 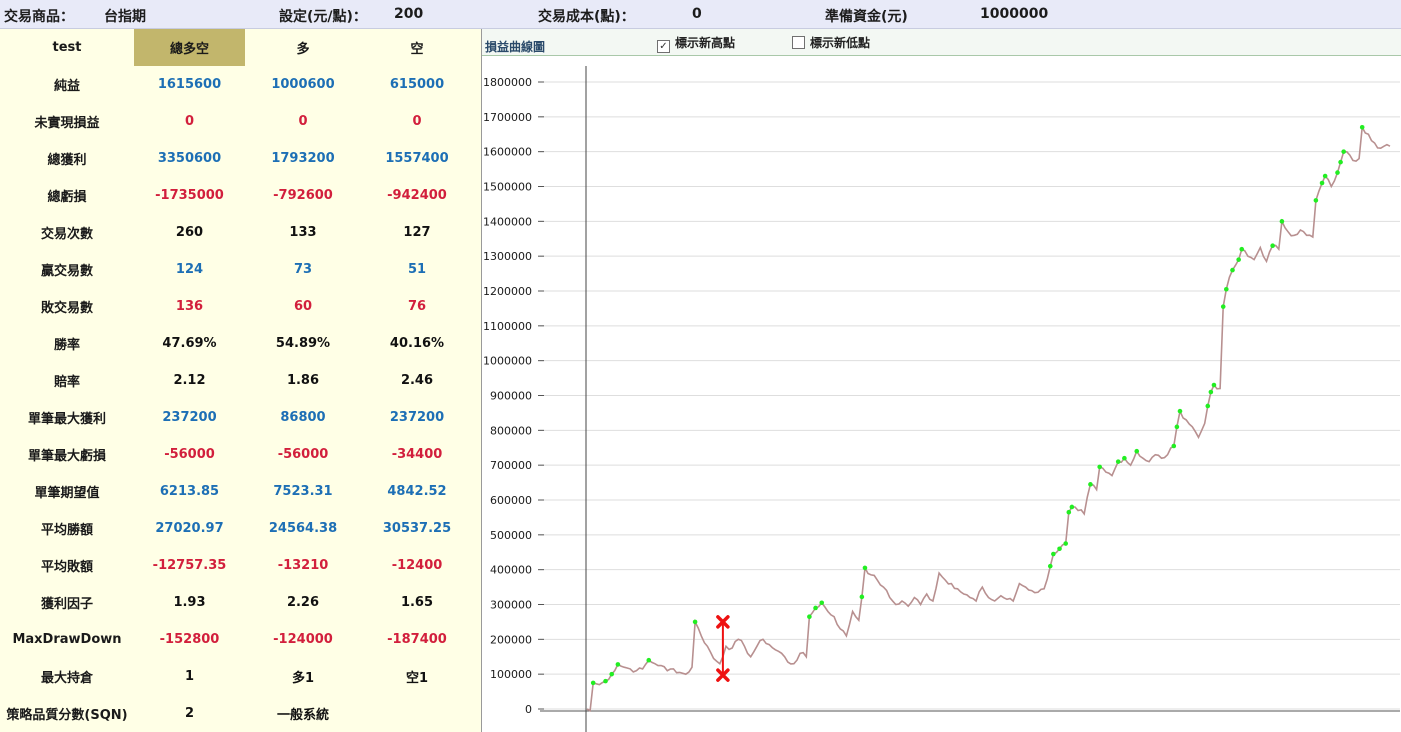 What do you see at coordinates (67, 197) in the screenshot?
I see `row-label: 總虧損` at bounding box center [67, 197].